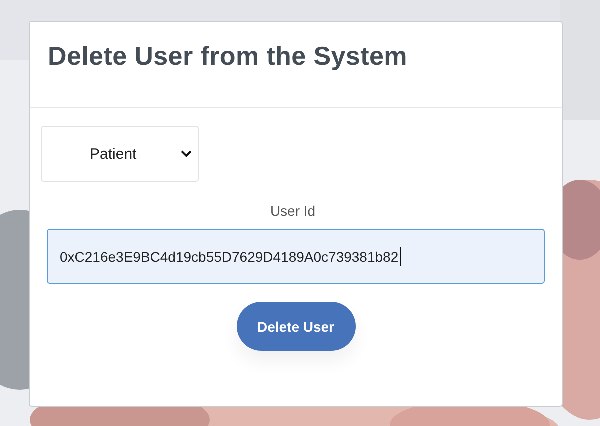 This screenshot has height=426, width=600. What do you see at coordinates (186, 154) in the screenshot?
I see `chevron-down-icon` at bounding box center [186, 154].